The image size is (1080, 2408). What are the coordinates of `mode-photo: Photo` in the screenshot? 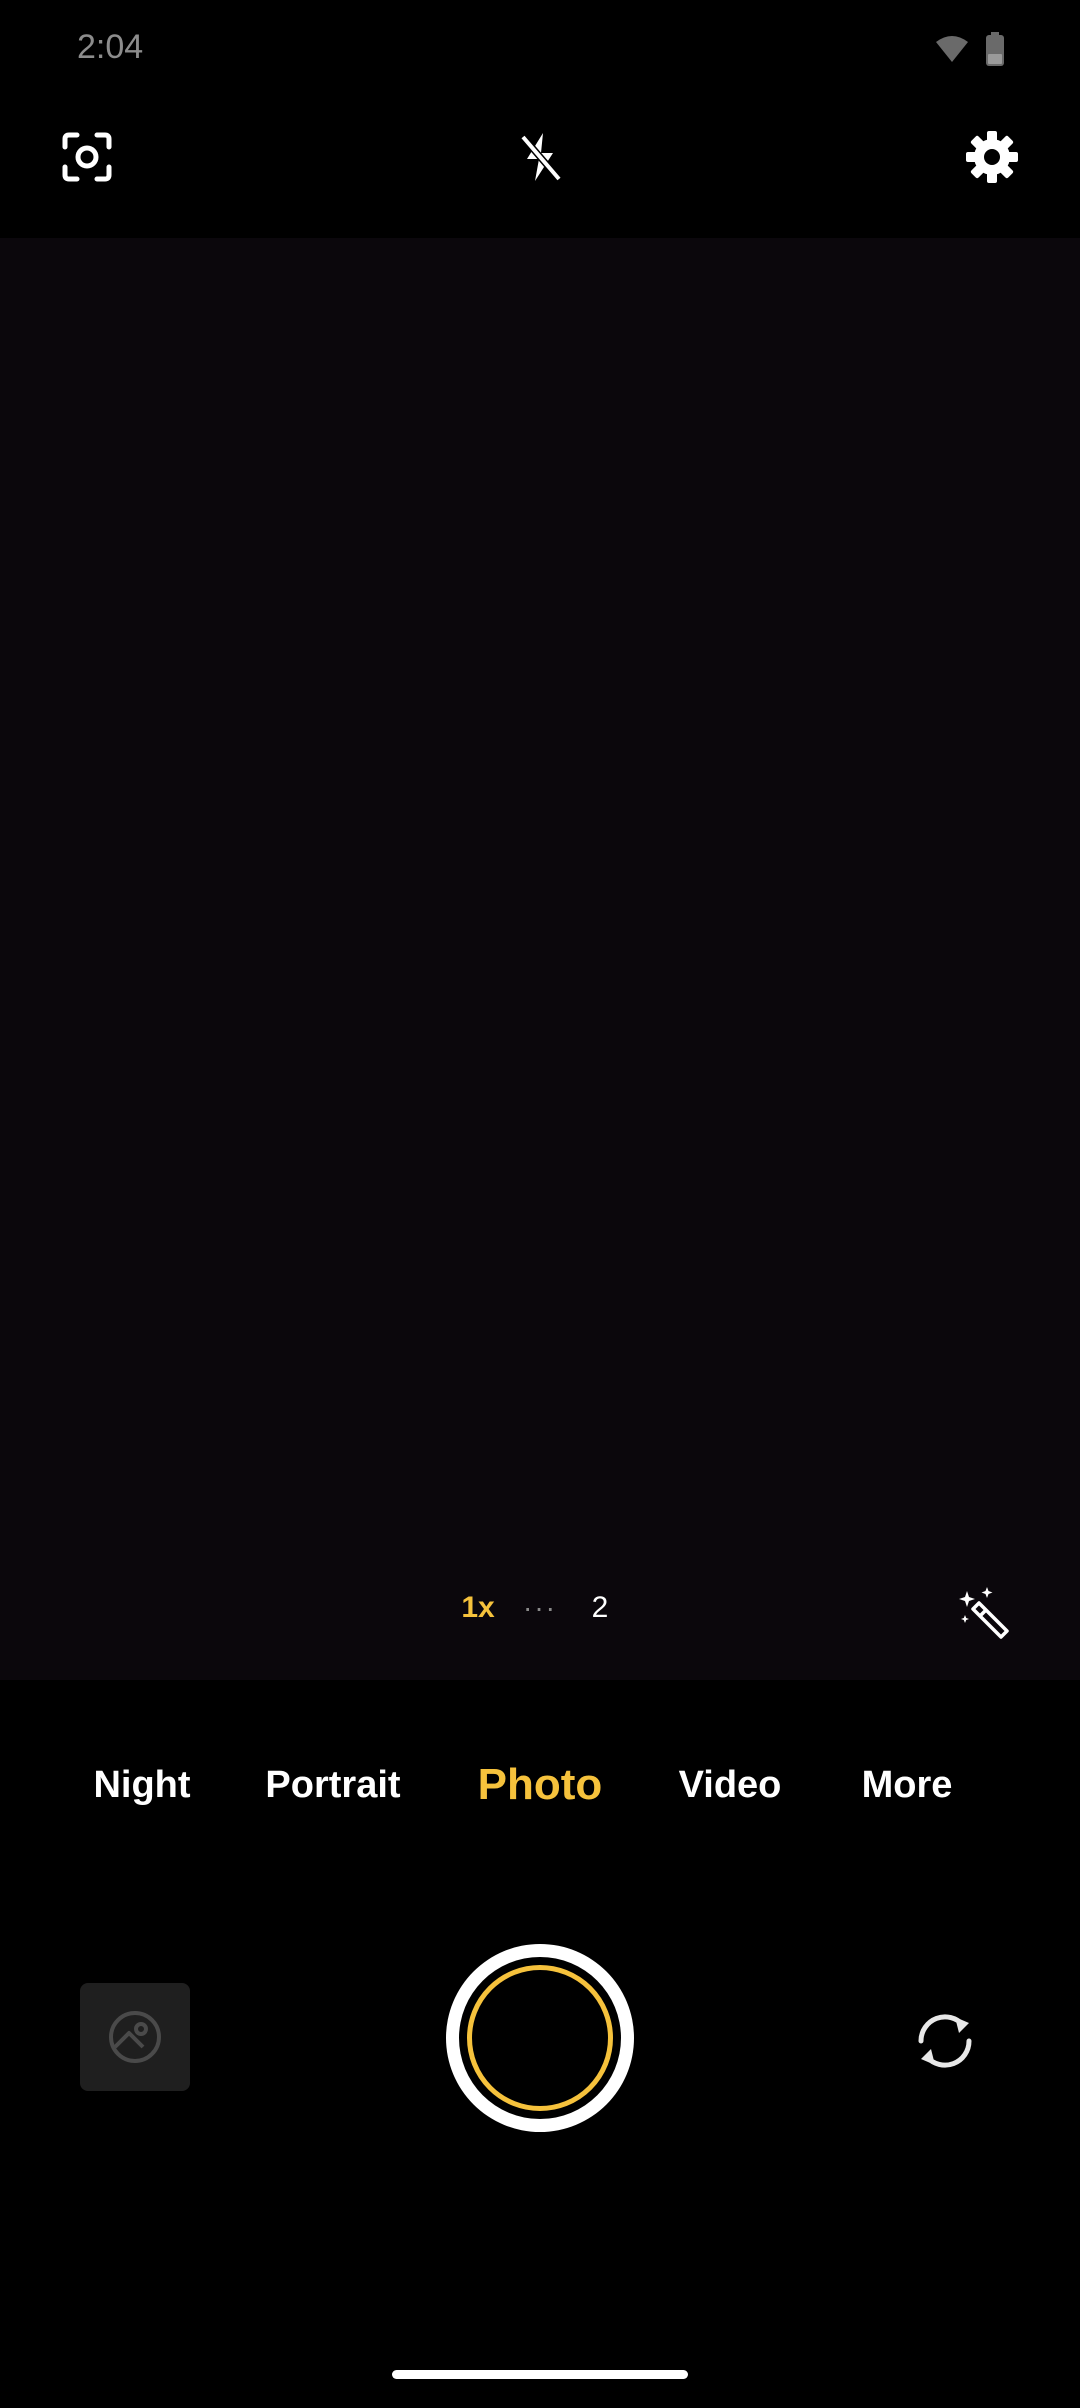 It's located at (540, 1785).